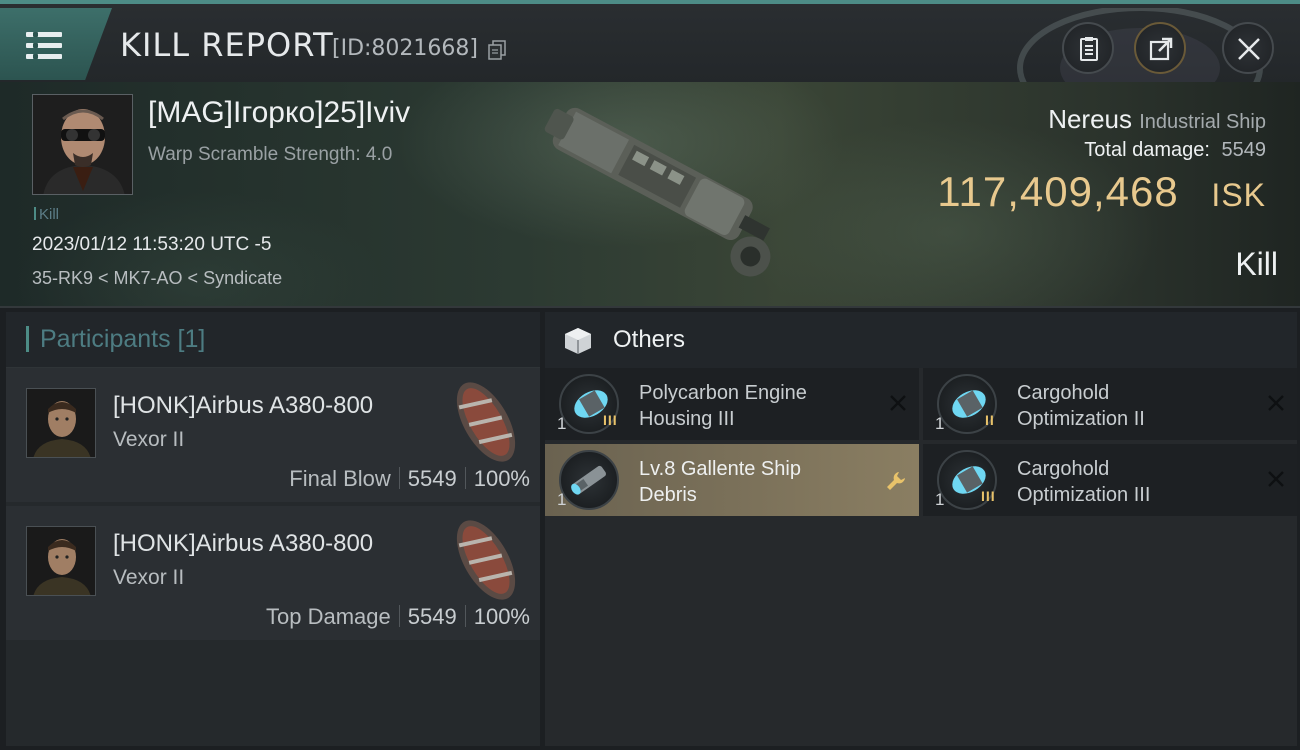  Describe the element at coordinates (1090, 119) in the screenshot. I see `ship-name: Nereus` at that location.